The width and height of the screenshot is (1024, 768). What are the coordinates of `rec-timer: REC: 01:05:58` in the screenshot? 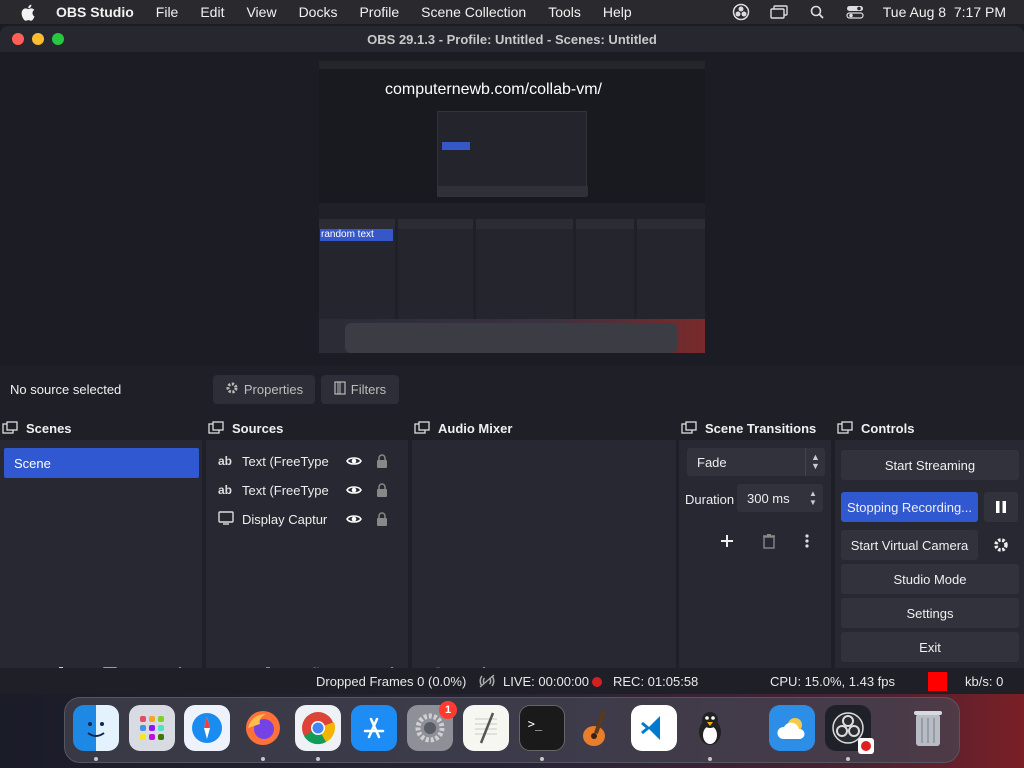 It's located at (656, 681).